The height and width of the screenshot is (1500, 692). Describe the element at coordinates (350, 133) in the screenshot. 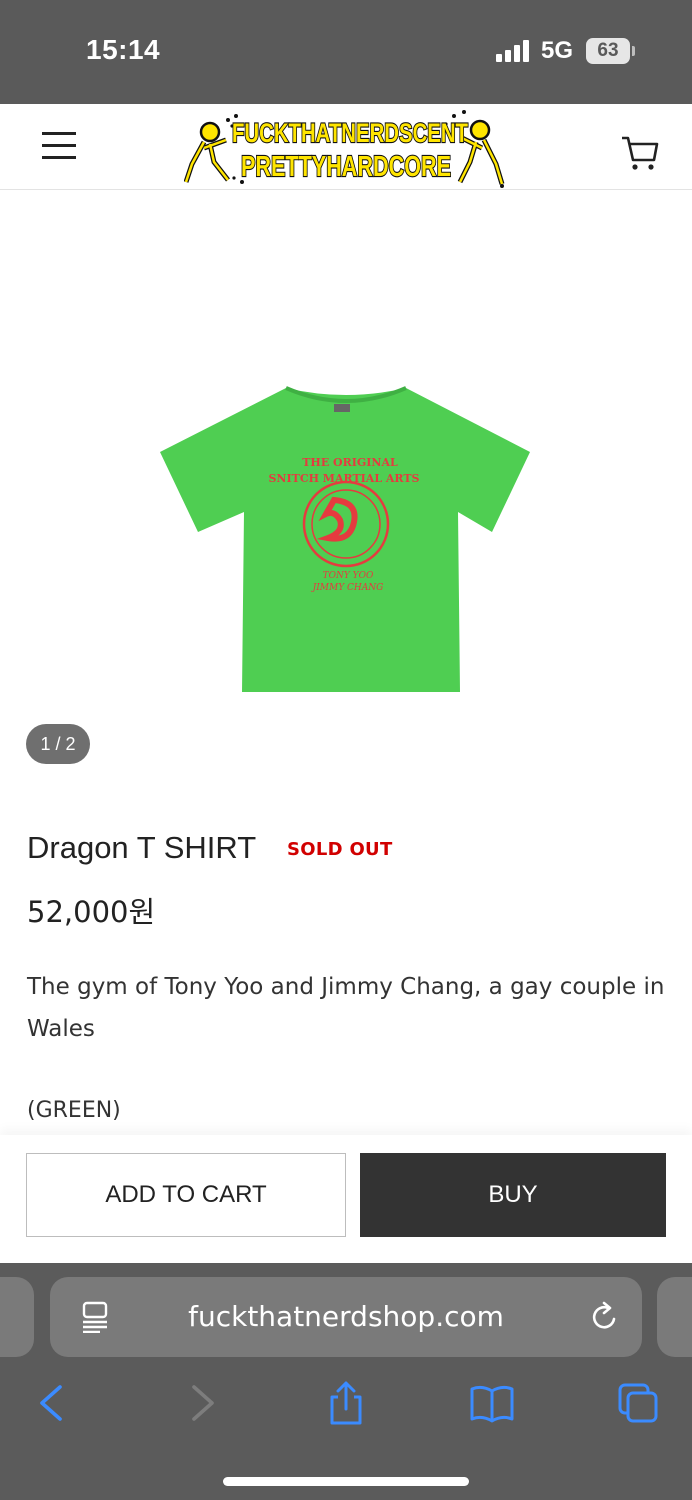

I see `logo-line-1: FUCKTHATNERDSCENT` at that location.